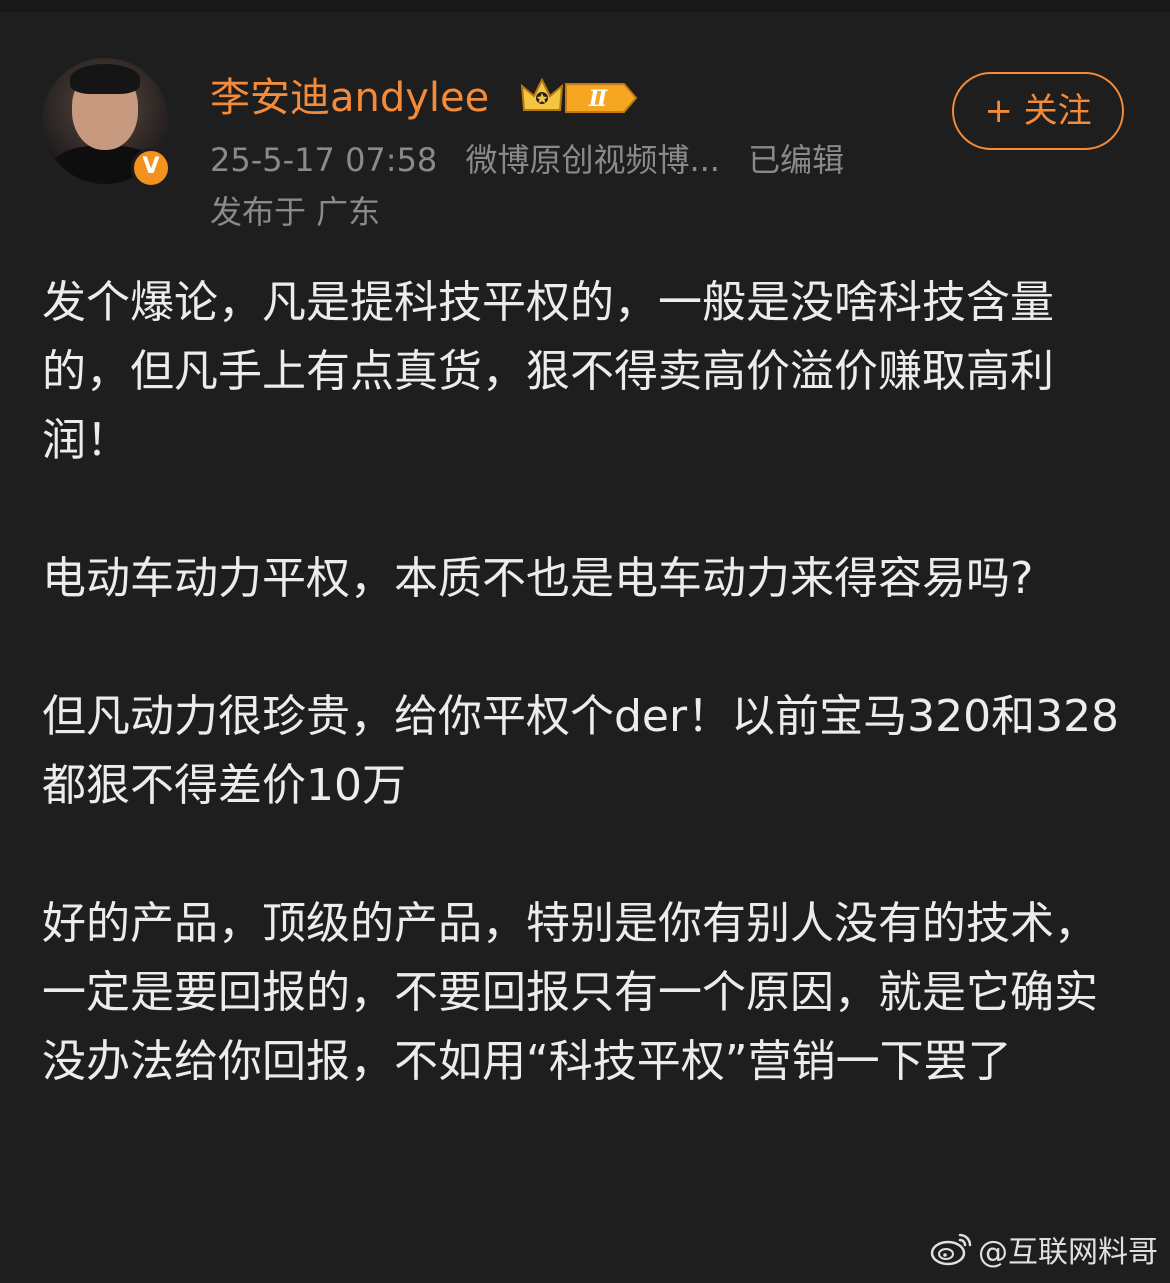 This screenshot has height=1283, width=1170. Describe the element at coordinates (324, 160) in the screenshot. I see `post-timestamp: 25-5-17 07:58` at that location.